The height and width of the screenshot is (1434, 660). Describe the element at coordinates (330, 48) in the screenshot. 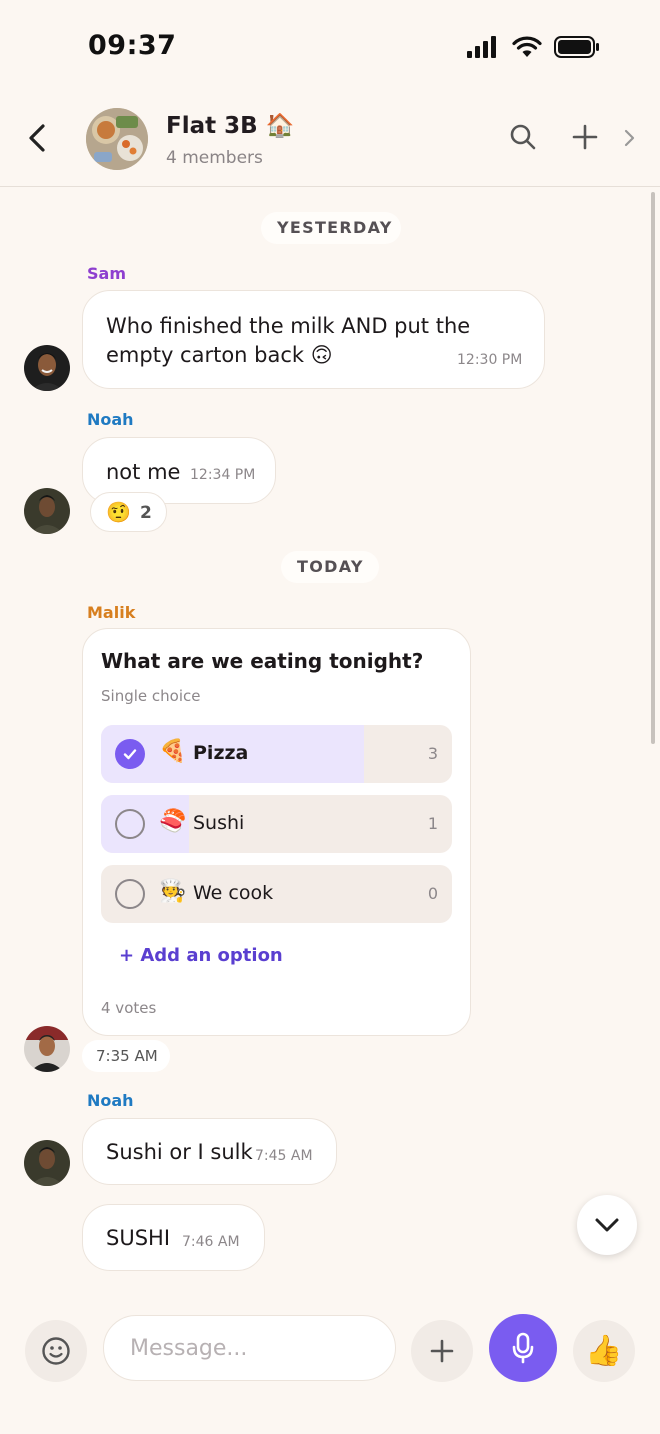

I see `status-bar: 09:37` at that location.